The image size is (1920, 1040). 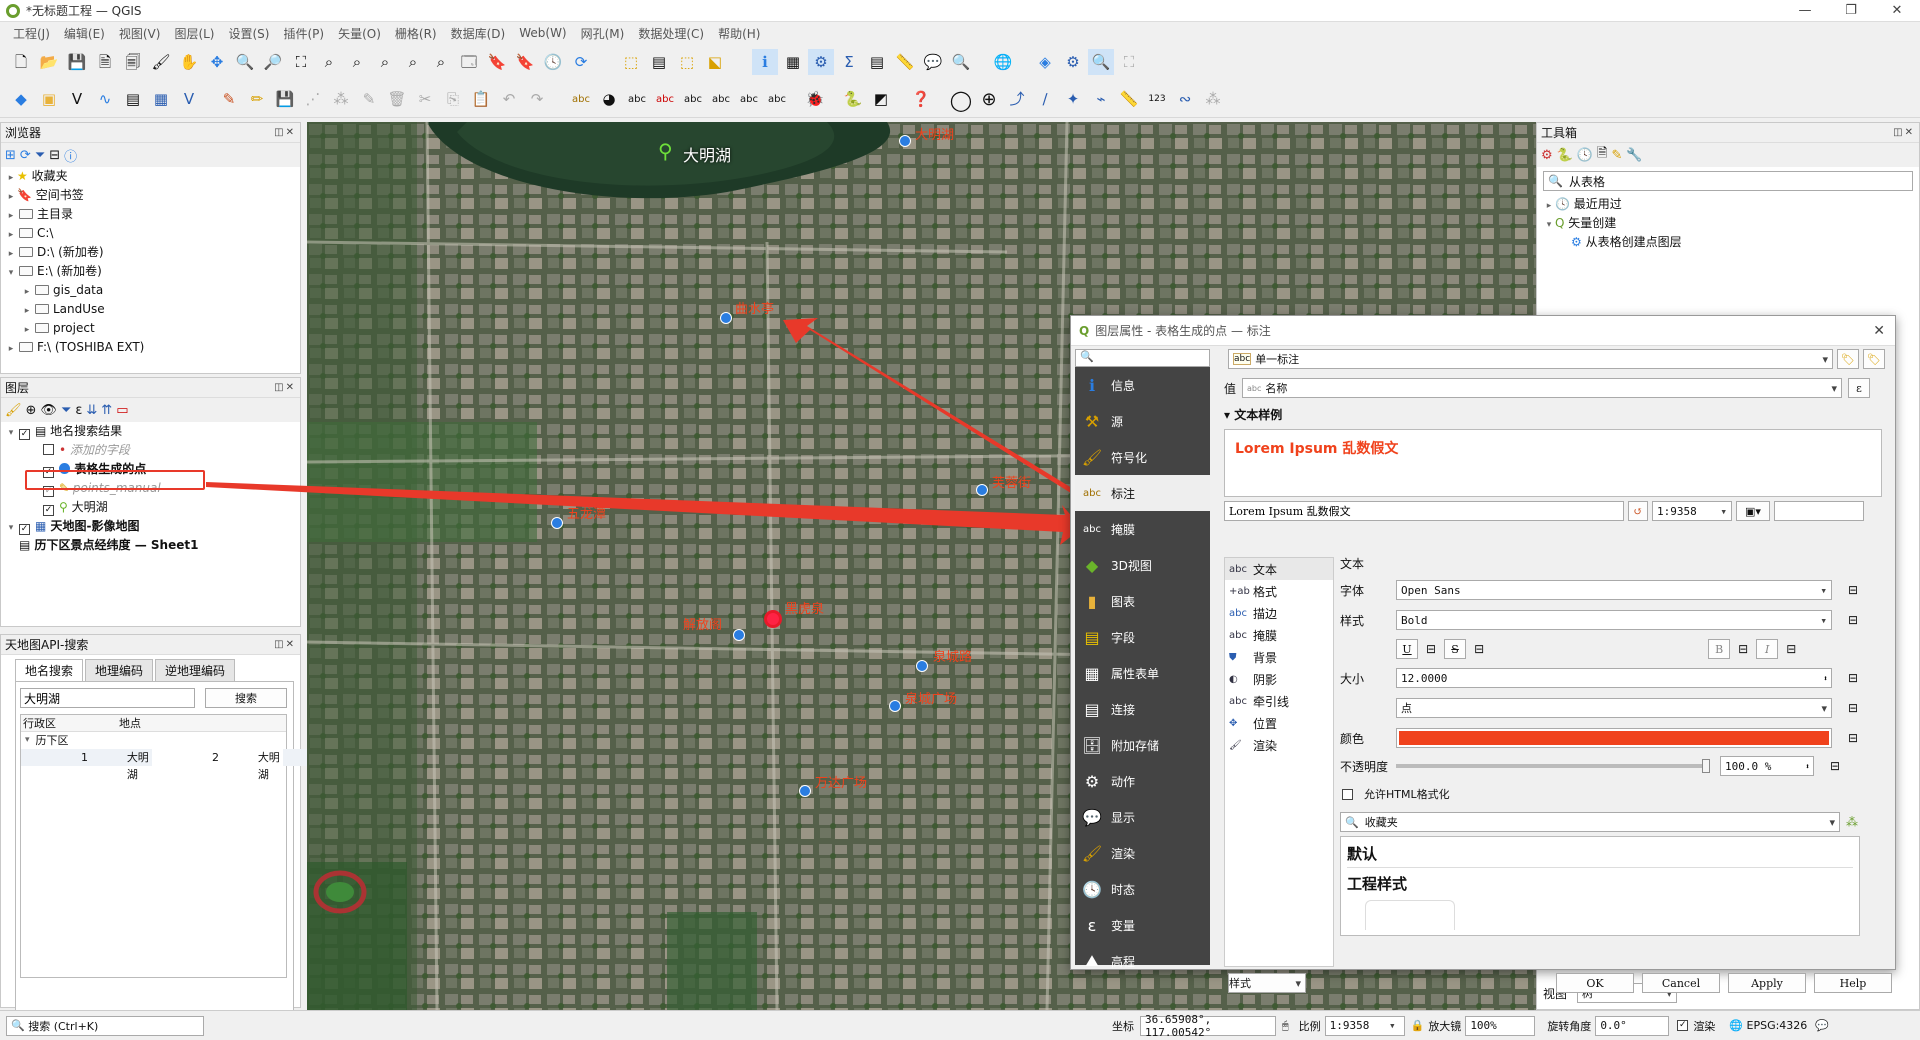 What do you see at coordinates (1431, 649) in the screenshot?
I see `underline-override-icon: ⊟` at bounding box center [1431, 649].